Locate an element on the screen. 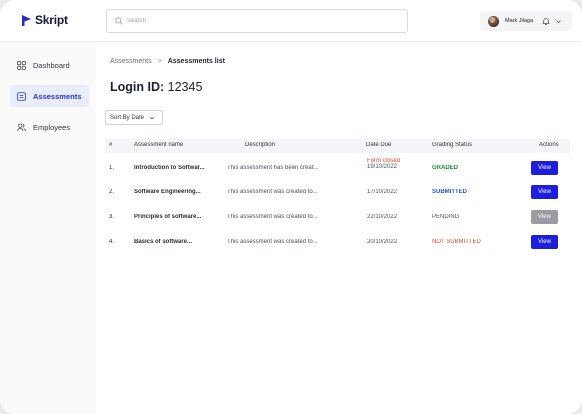 This screenshot has width=582, height=414. search-icon is located at coordinates (119, 21).